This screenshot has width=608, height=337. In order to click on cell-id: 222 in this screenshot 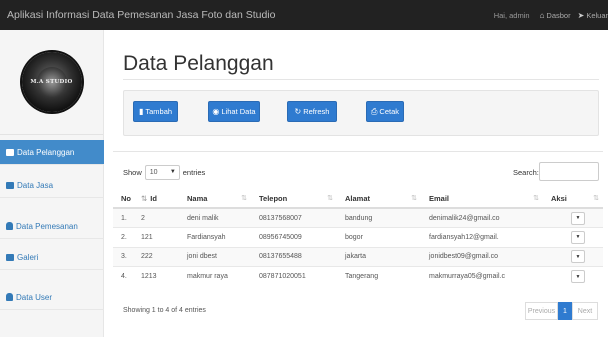, I will do `click(156, 256)`.